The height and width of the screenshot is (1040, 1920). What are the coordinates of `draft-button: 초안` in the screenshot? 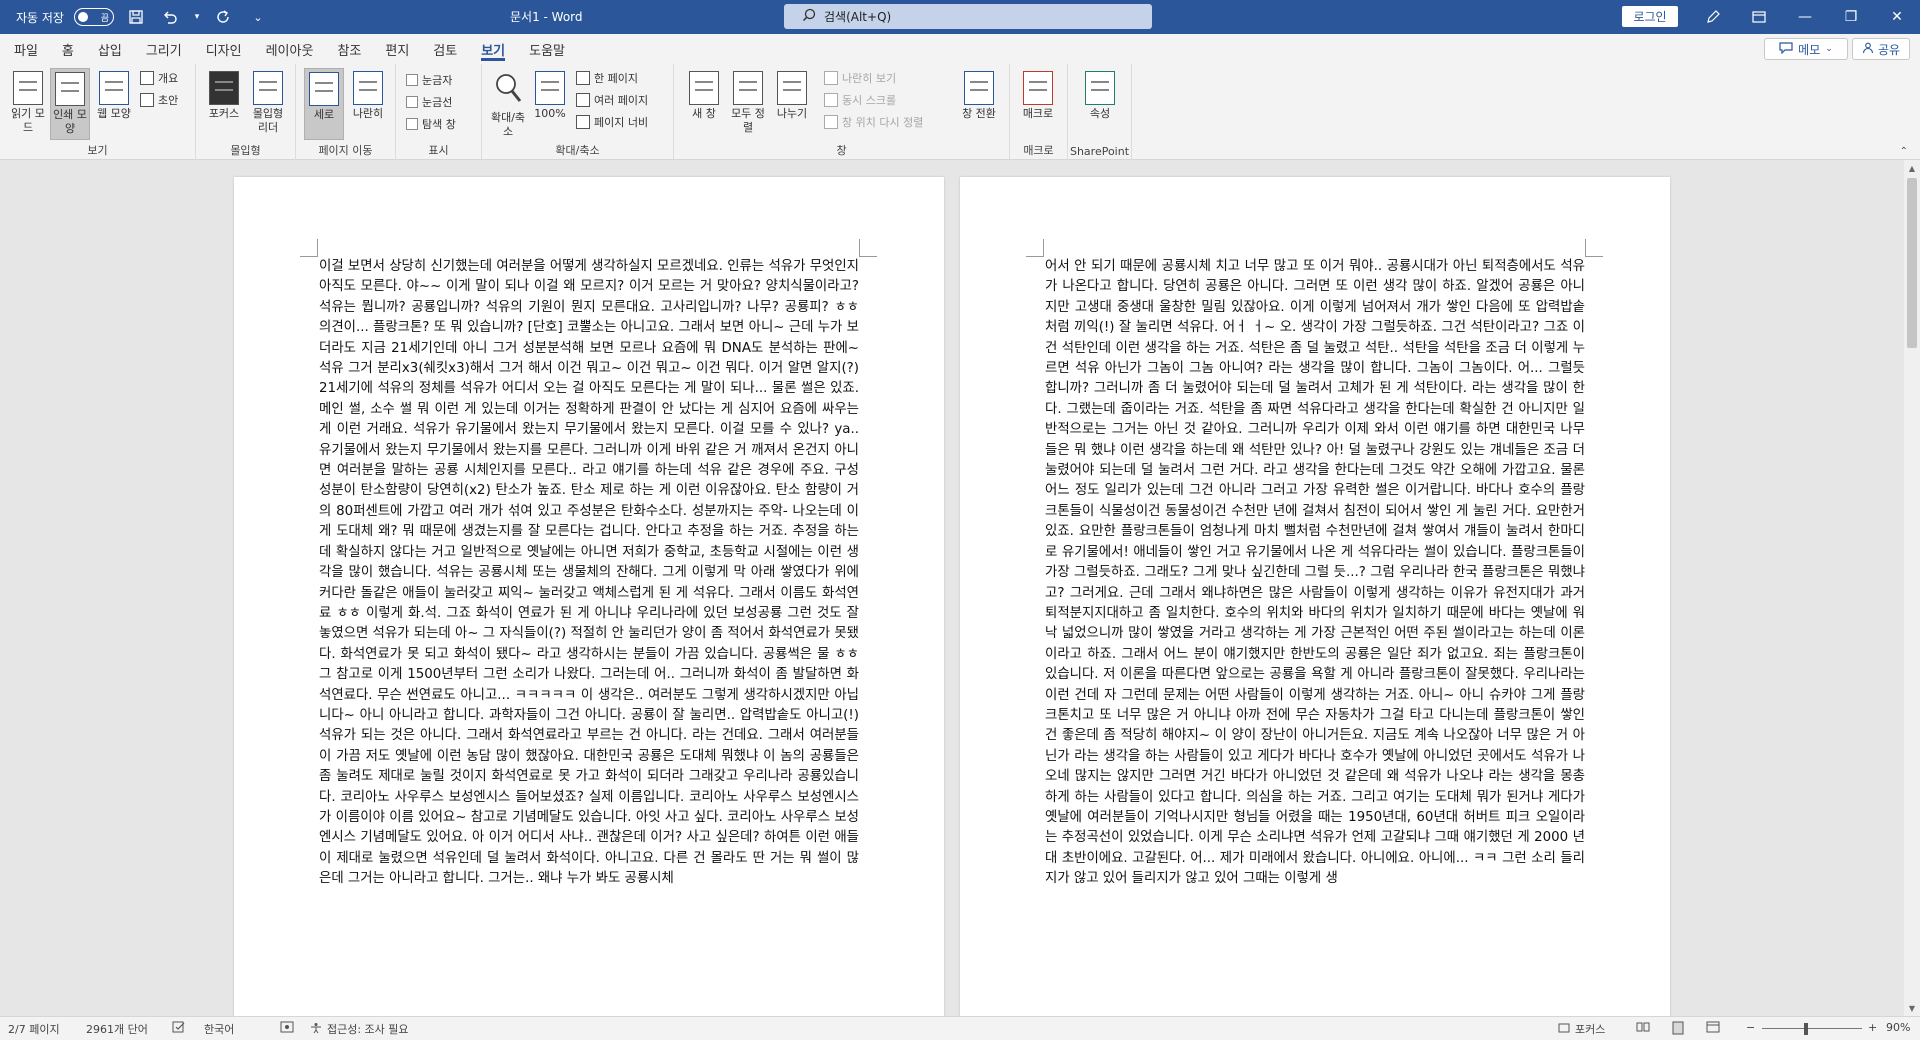 It's located at (159, 100).